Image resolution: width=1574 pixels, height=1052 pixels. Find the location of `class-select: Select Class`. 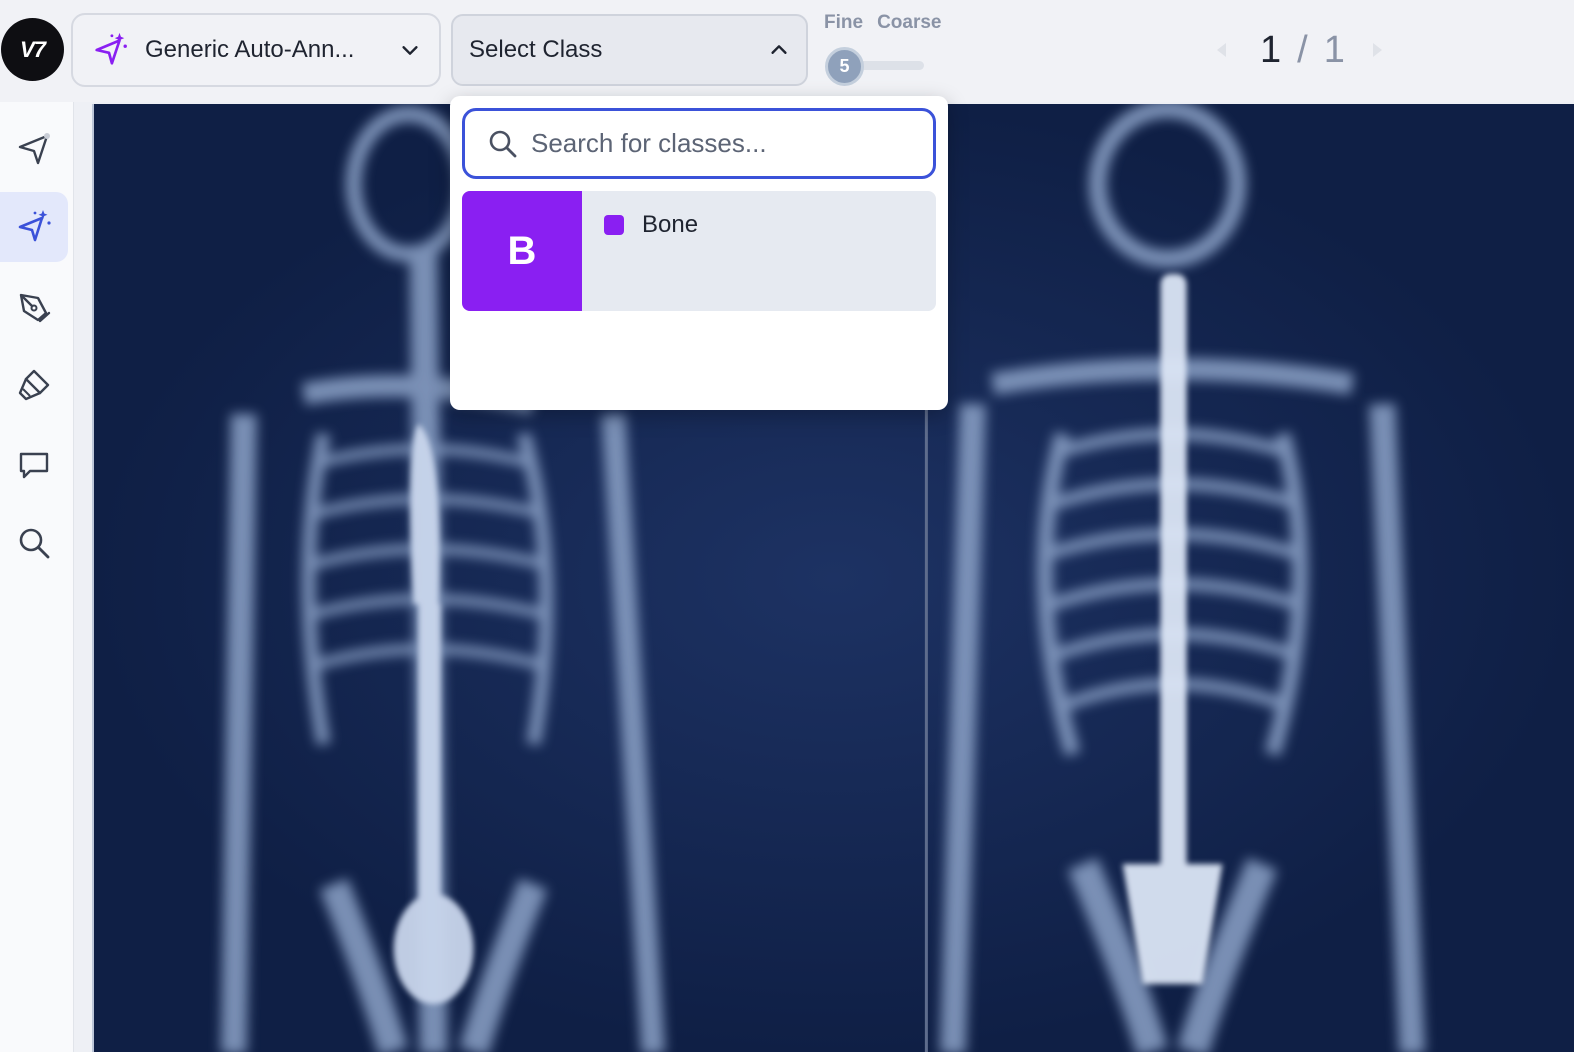

class-select: Select Class is located at coordinates (629, 50).